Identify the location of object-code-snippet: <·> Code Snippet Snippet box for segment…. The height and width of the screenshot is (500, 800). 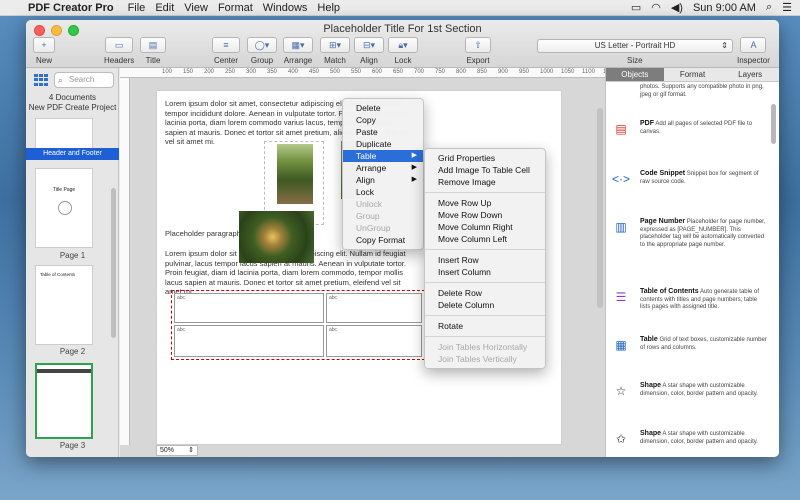
(691, 188).